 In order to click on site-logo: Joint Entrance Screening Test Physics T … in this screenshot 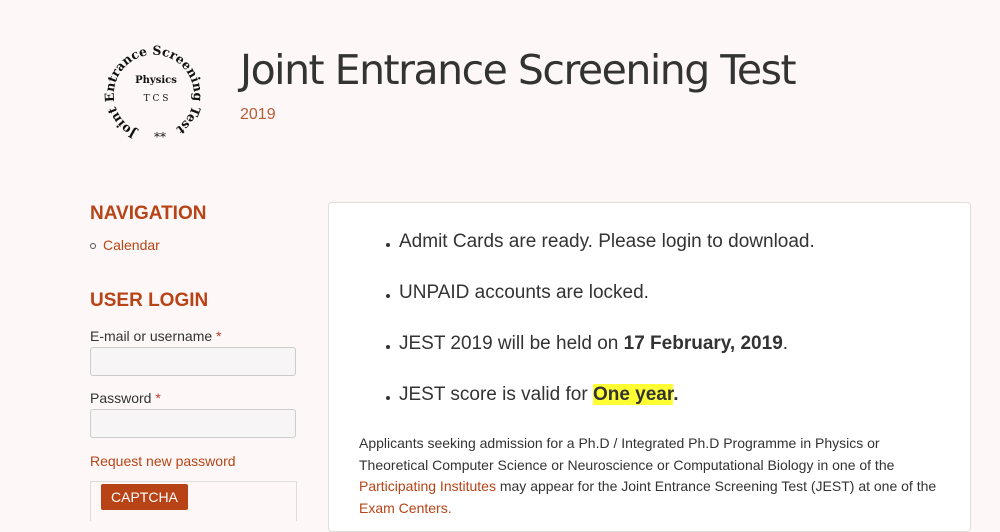, I will do `click(155, 88)`.